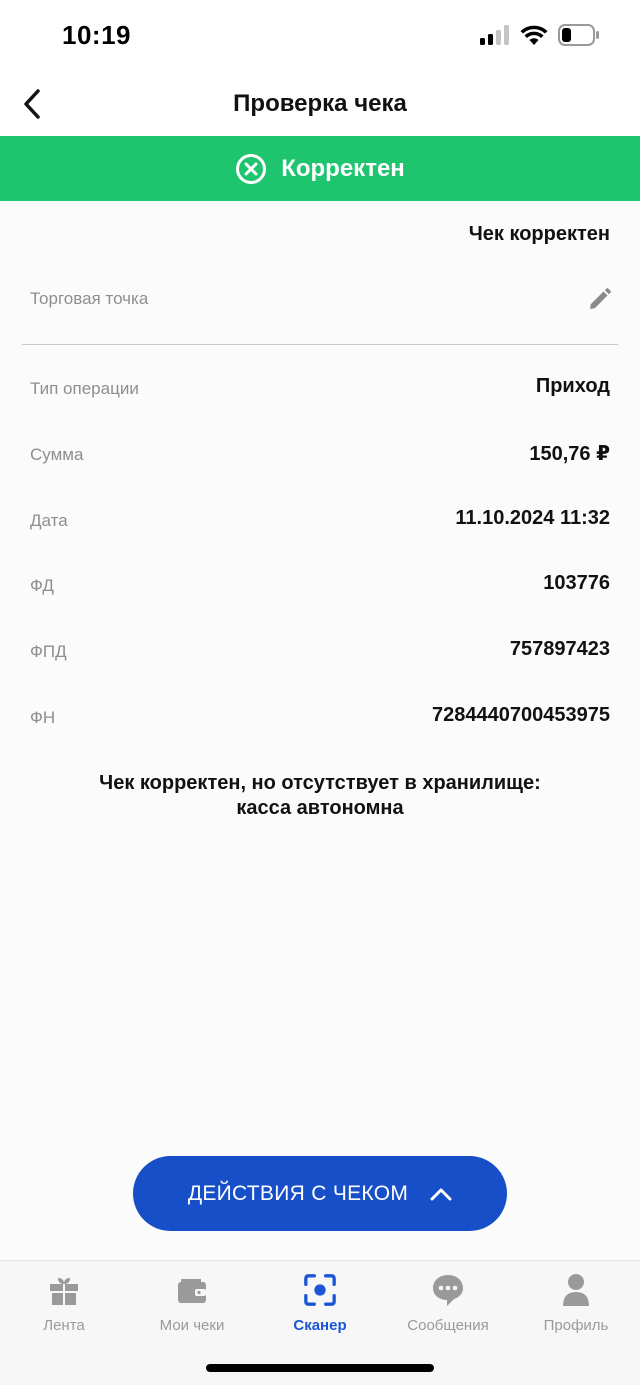  What do you see at coordinates (320, 522) in the screenshot?
I see `row-date: Дата 11.10.2024 11:32` at bounding box center [320, 522].